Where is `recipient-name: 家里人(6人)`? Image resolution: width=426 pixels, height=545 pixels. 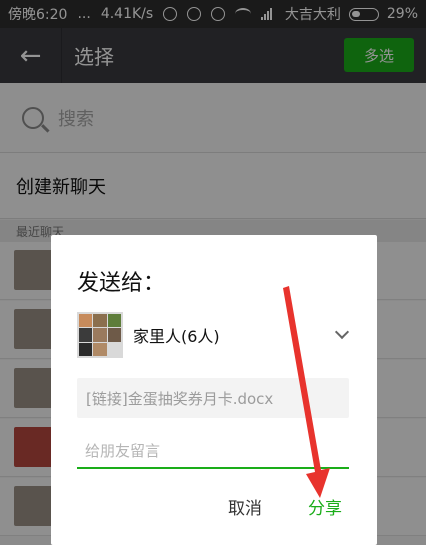
recipient-name: 家里人(6人) is located at coordinates (176, 336).